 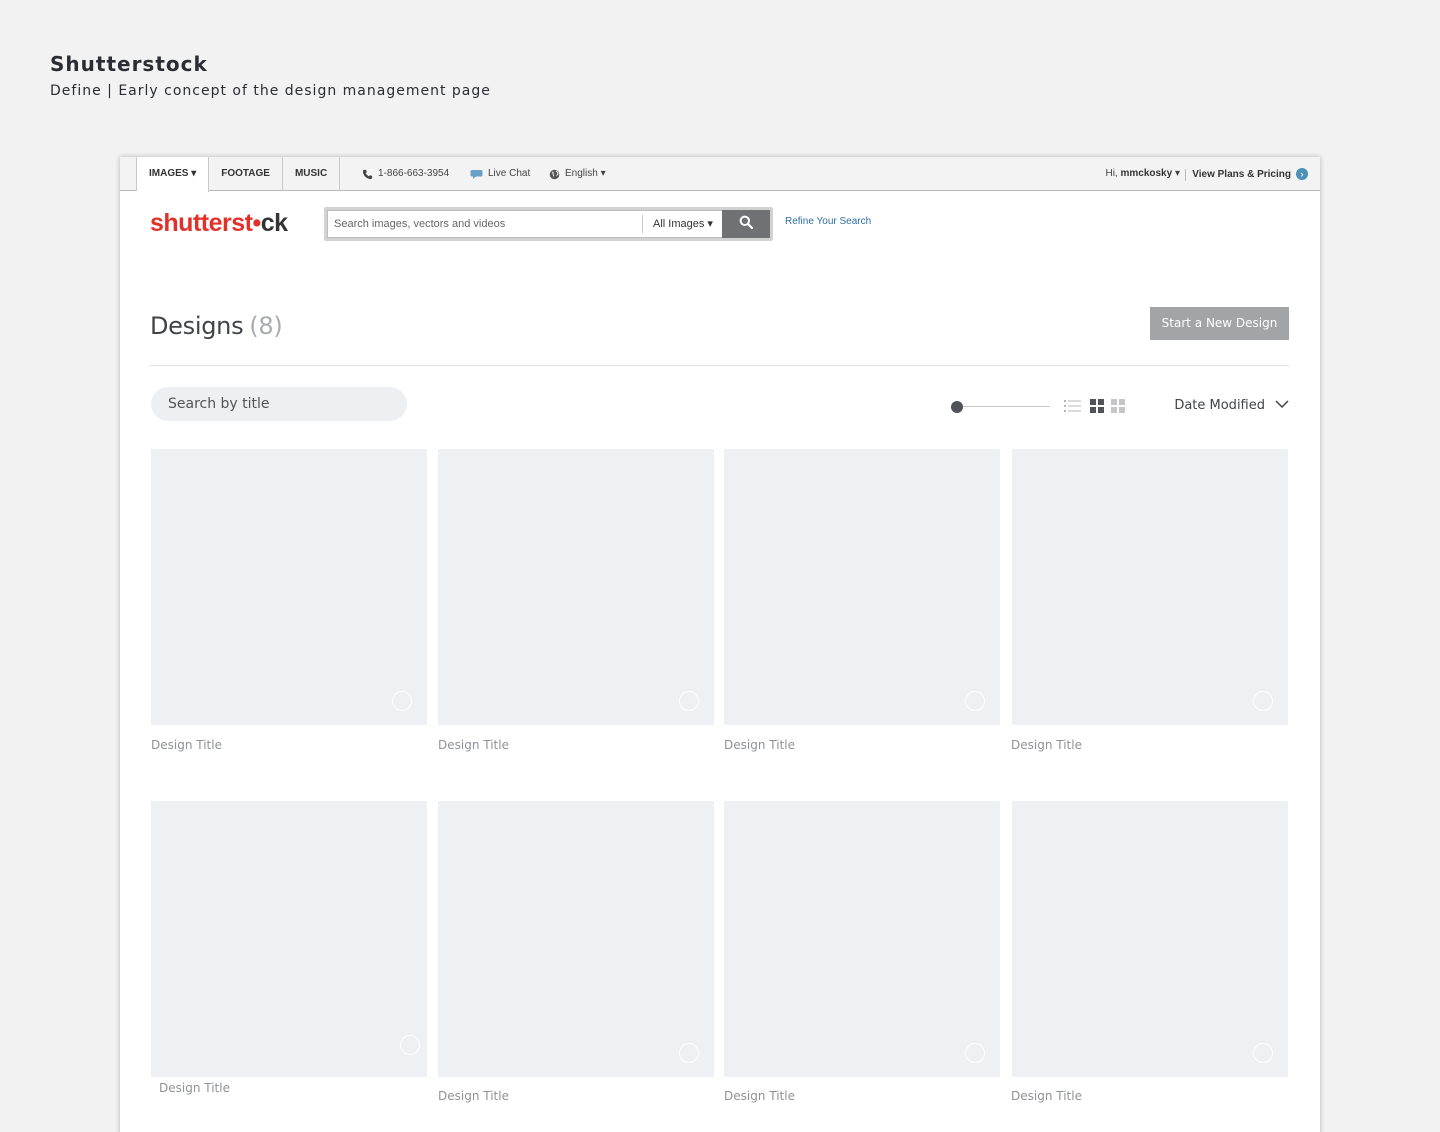 I want to click on caption-title: Shutterstock, so click(x=129, y=64).